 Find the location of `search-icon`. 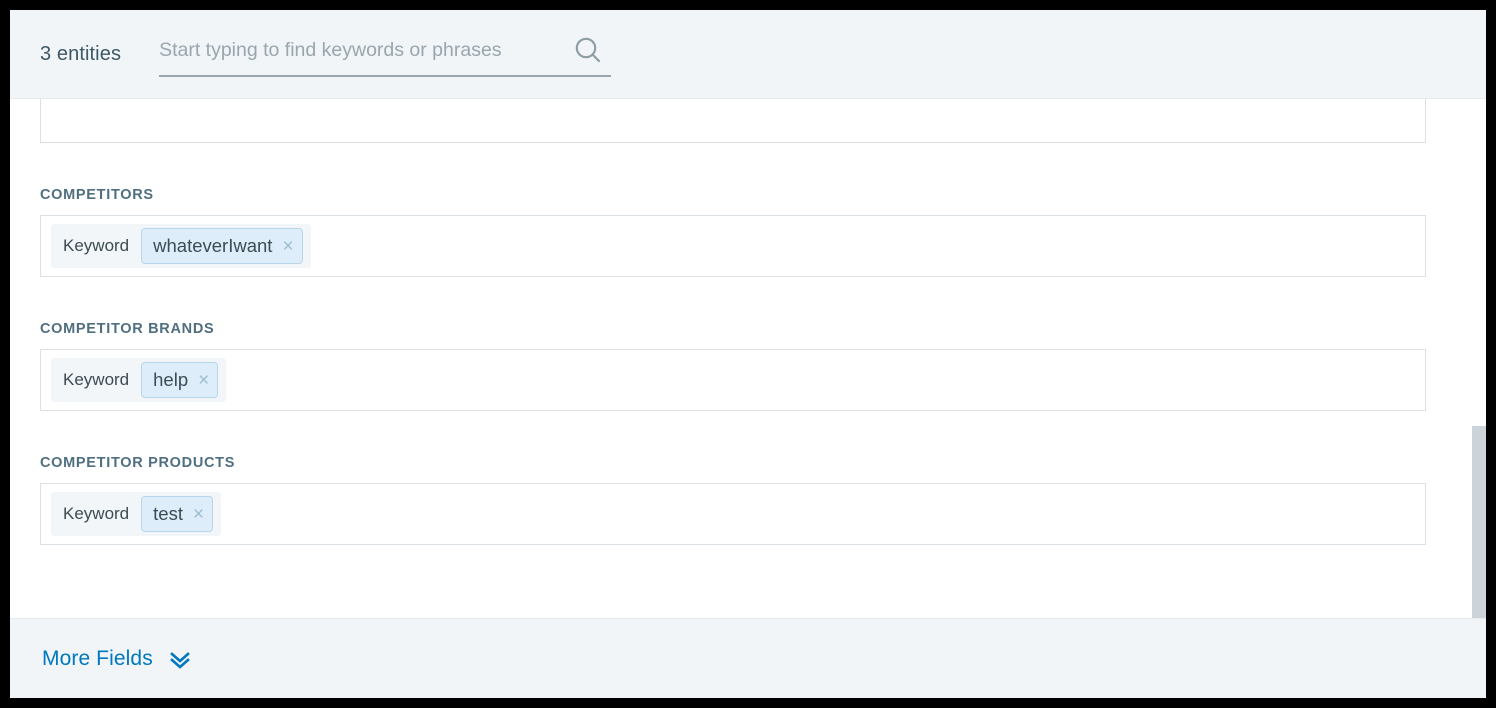

search-icon is located at coordinates (588, 51).